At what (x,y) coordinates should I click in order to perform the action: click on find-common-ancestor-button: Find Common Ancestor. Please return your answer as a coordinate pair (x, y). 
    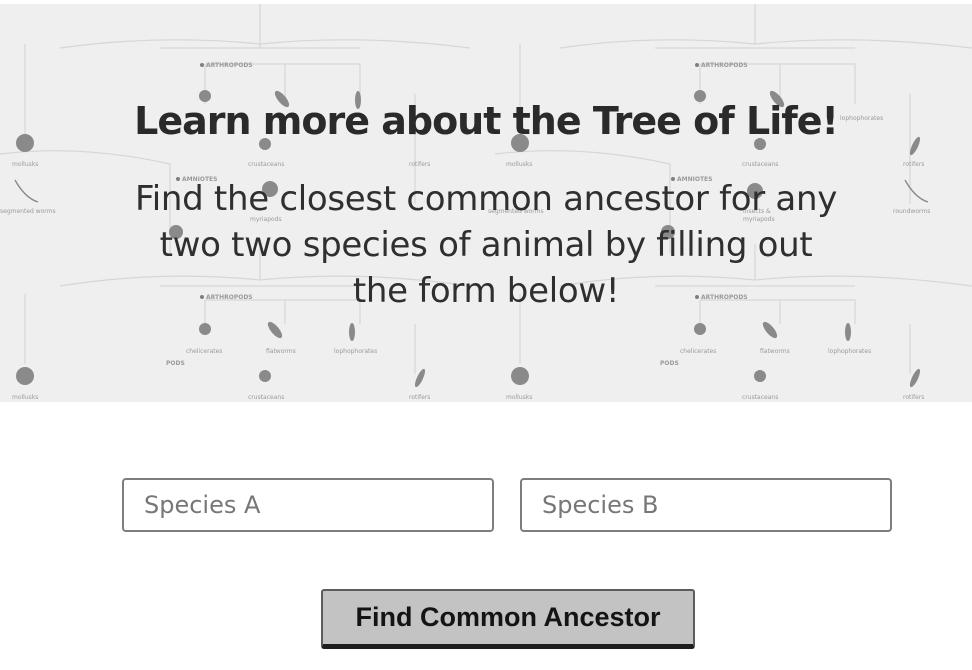
    Looking at the image, I should click on (508, 619).